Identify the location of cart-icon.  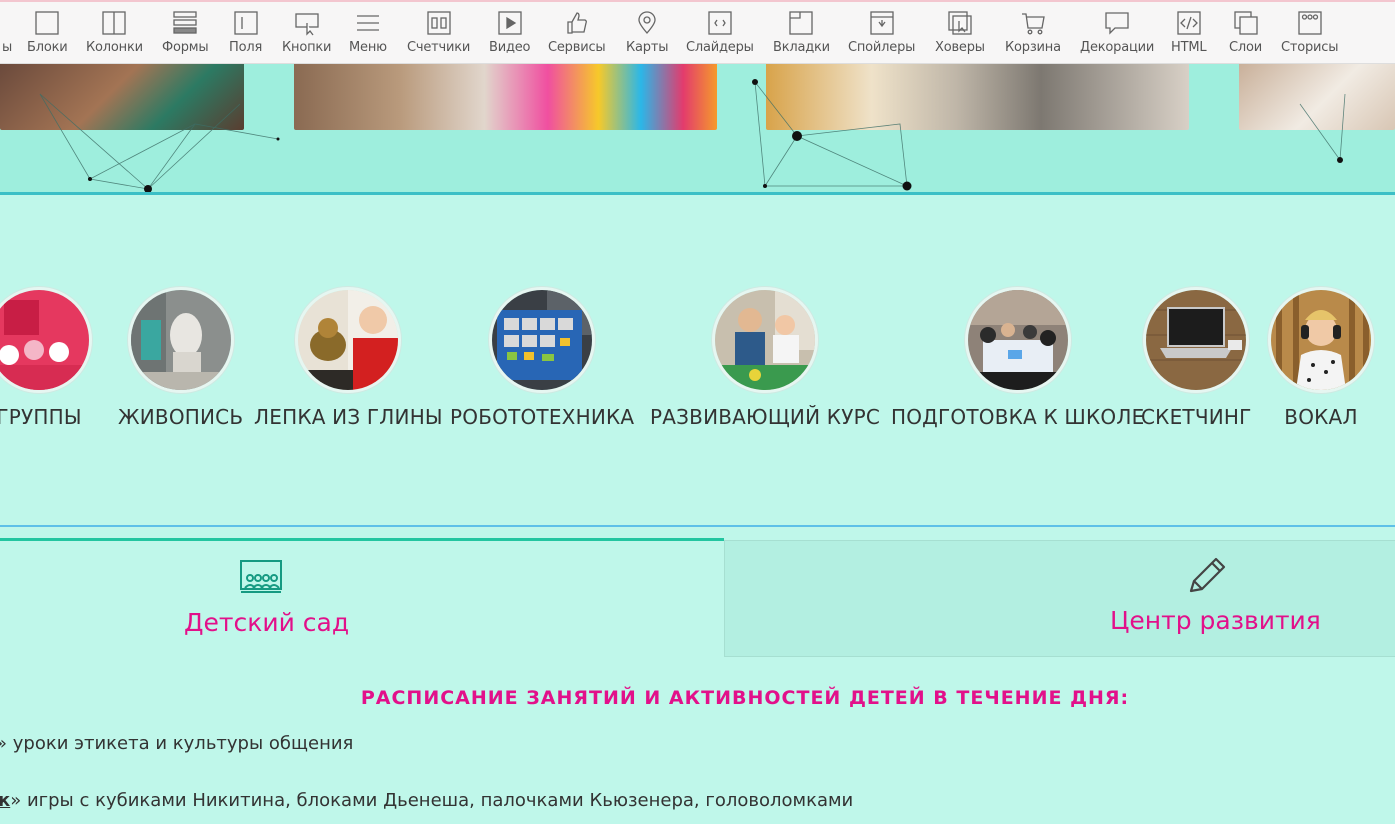
(1033, 23).